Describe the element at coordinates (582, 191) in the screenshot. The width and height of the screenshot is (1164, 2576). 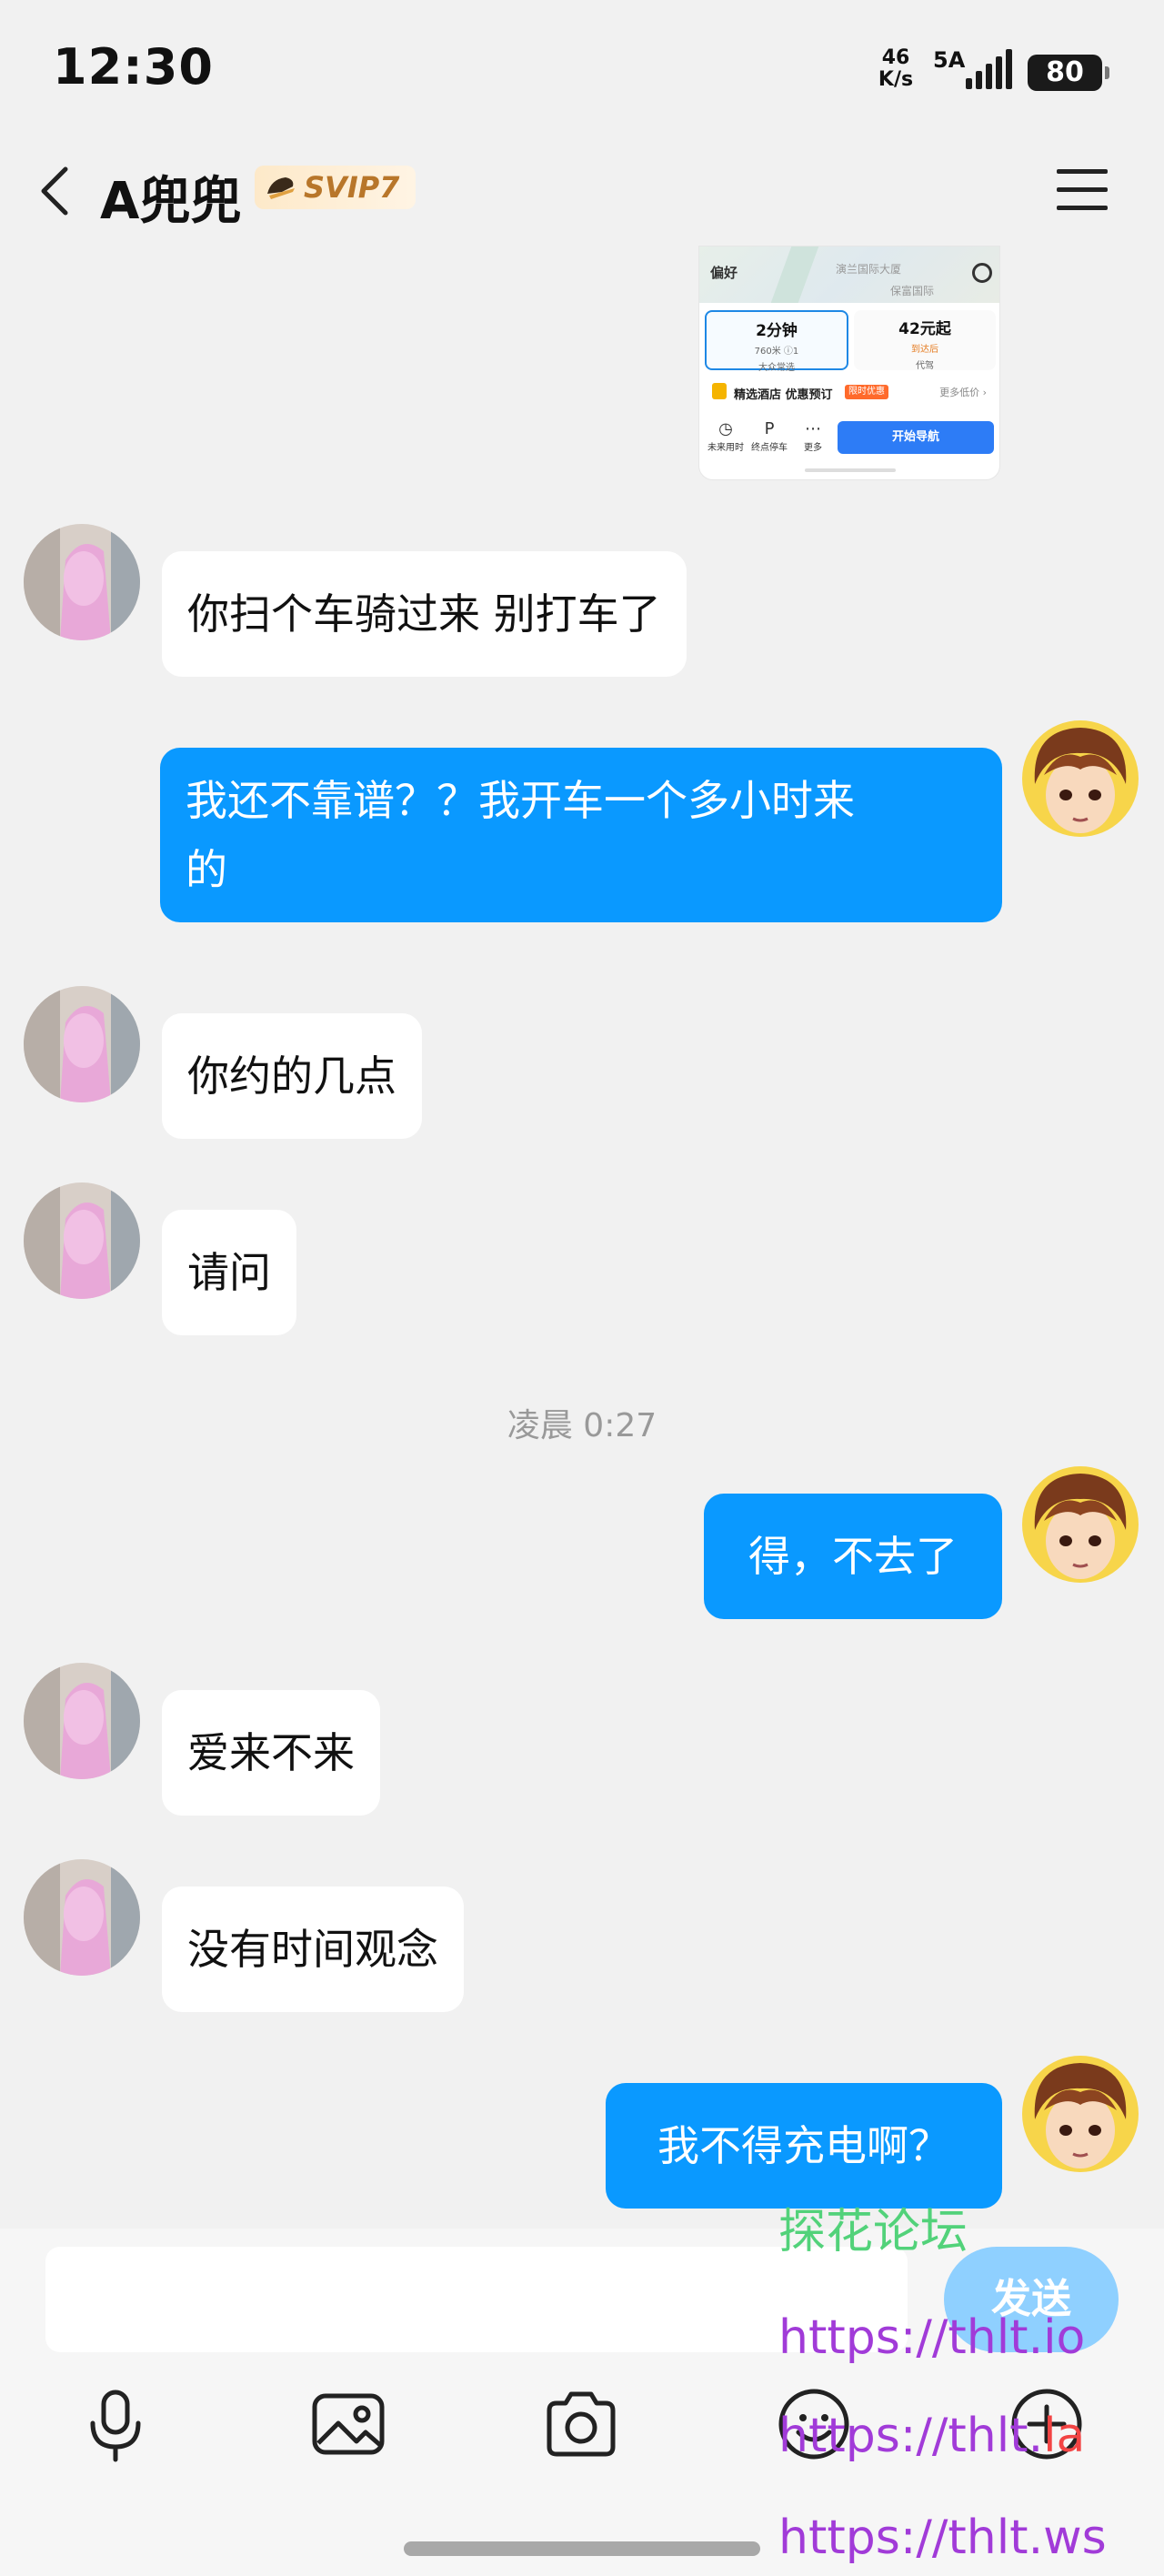
I see `chat-header: A兜兜 SVIP7` at that location.